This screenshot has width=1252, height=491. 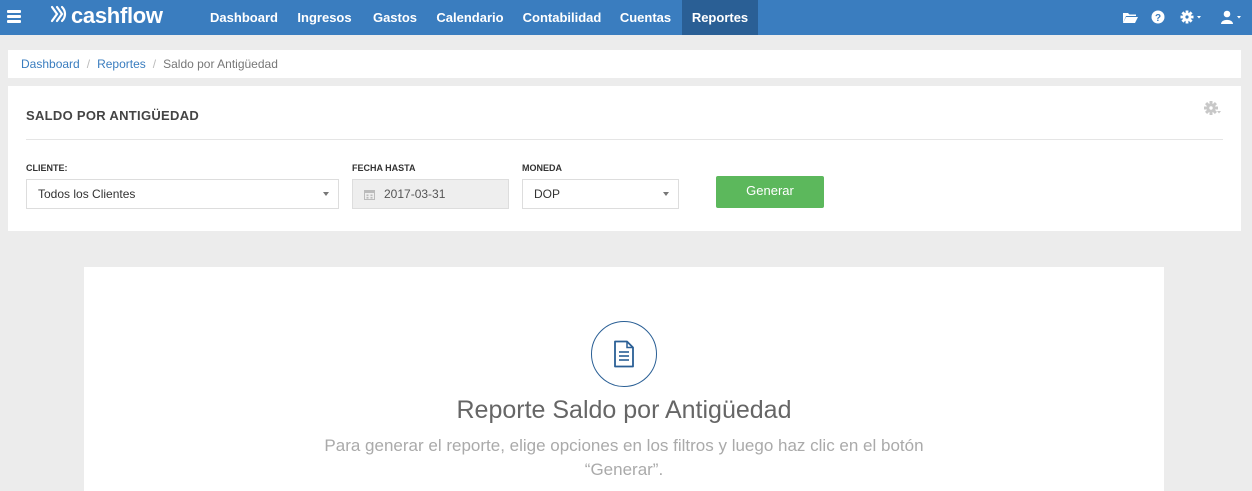 I want to click on breadcrumb-dashboard: Dashboard, so click(x=50, y=64).